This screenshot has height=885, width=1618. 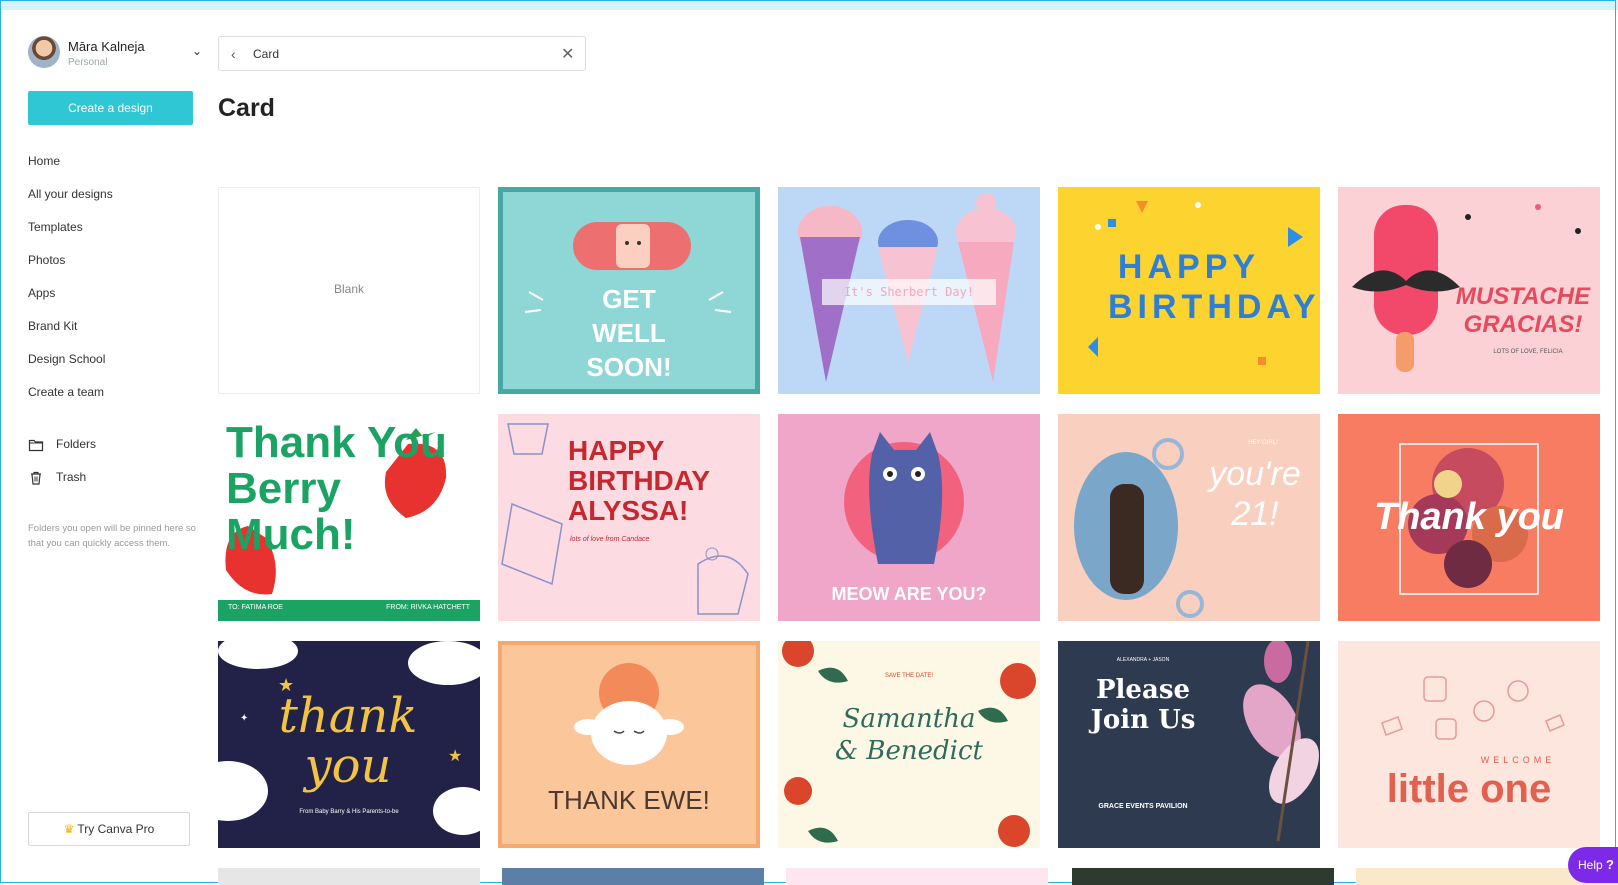 I want to click on template-sub: lots of love from Candace, so click(x=610, y=539).